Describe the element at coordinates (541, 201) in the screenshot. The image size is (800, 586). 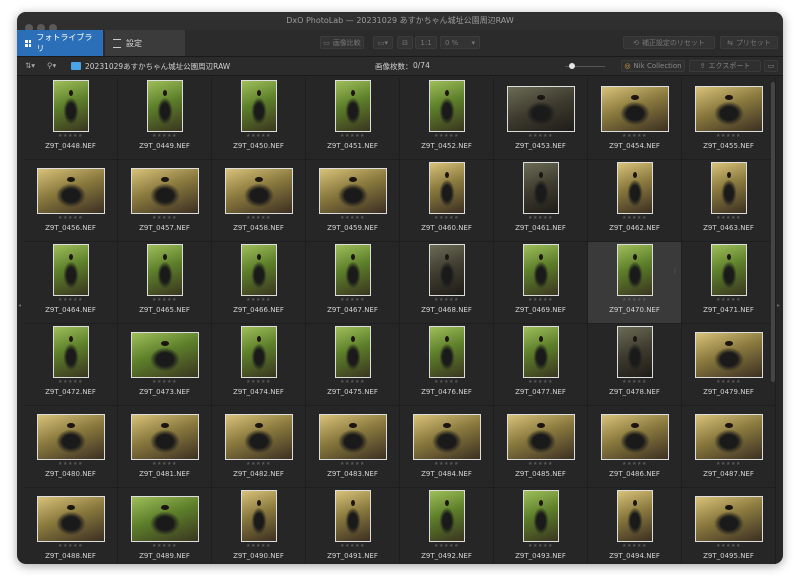
I see `thumbnail-cell: ★★★★★ Z9T_0461.NEF` at that location.